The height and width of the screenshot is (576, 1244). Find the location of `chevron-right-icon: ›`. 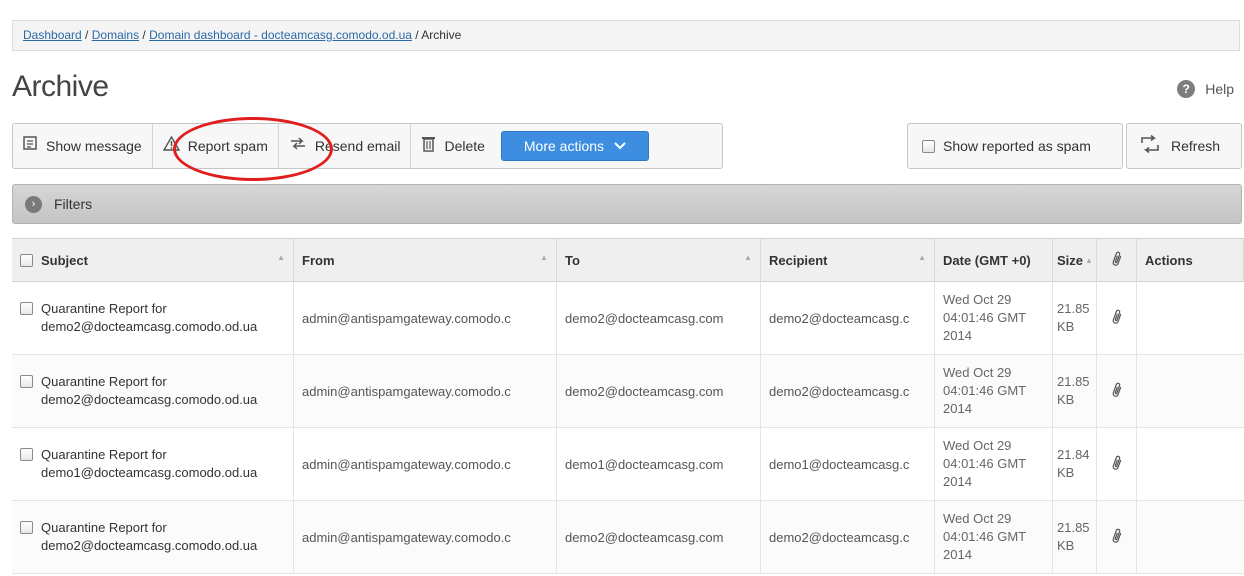

chevron-right-icon: › is located at coordinates (33, 204).